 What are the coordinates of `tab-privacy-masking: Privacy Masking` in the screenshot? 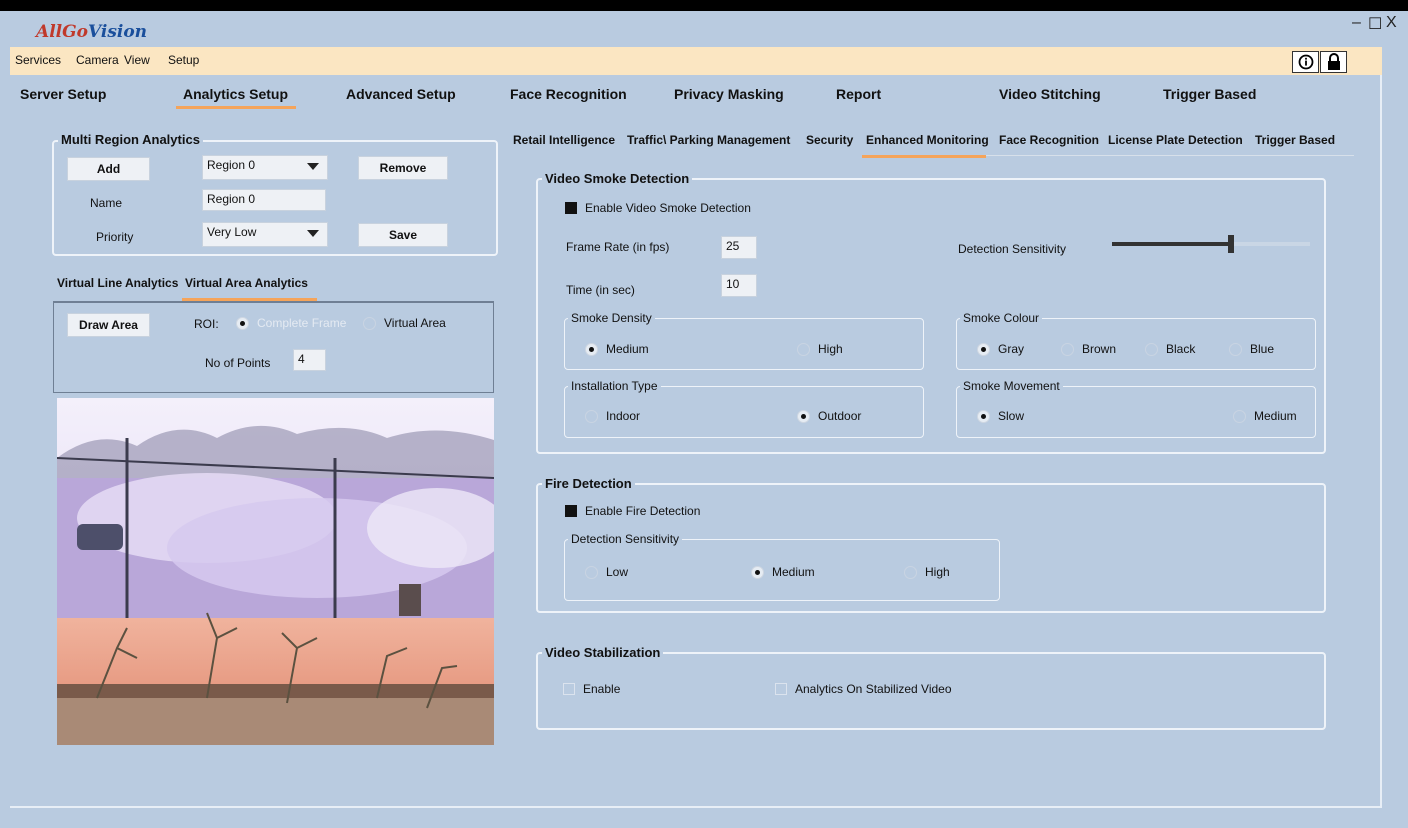 It's located at (729, 94).